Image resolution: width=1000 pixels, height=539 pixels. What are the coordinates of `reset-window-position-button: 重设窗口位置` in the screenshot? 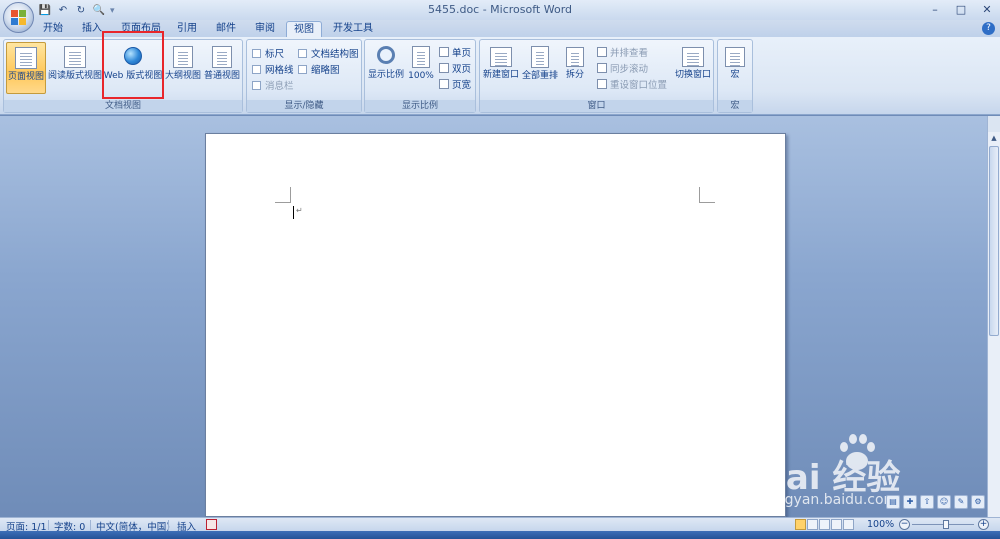 It's located at (632, 84).